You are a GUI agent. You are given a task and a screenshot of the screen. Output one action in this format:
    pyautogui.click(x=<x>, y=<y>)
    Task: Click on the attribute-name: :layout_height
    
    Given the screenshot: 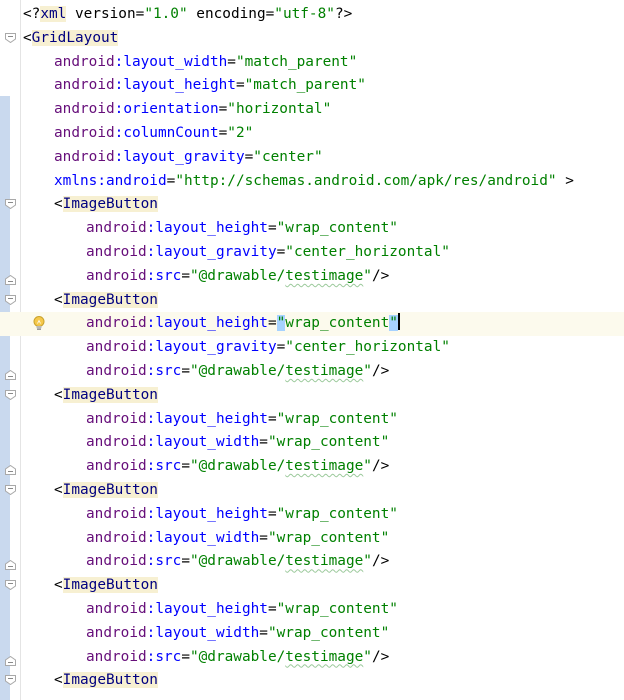 What is the action you would take?
    pyautogui.click(x=207, y=418)
    